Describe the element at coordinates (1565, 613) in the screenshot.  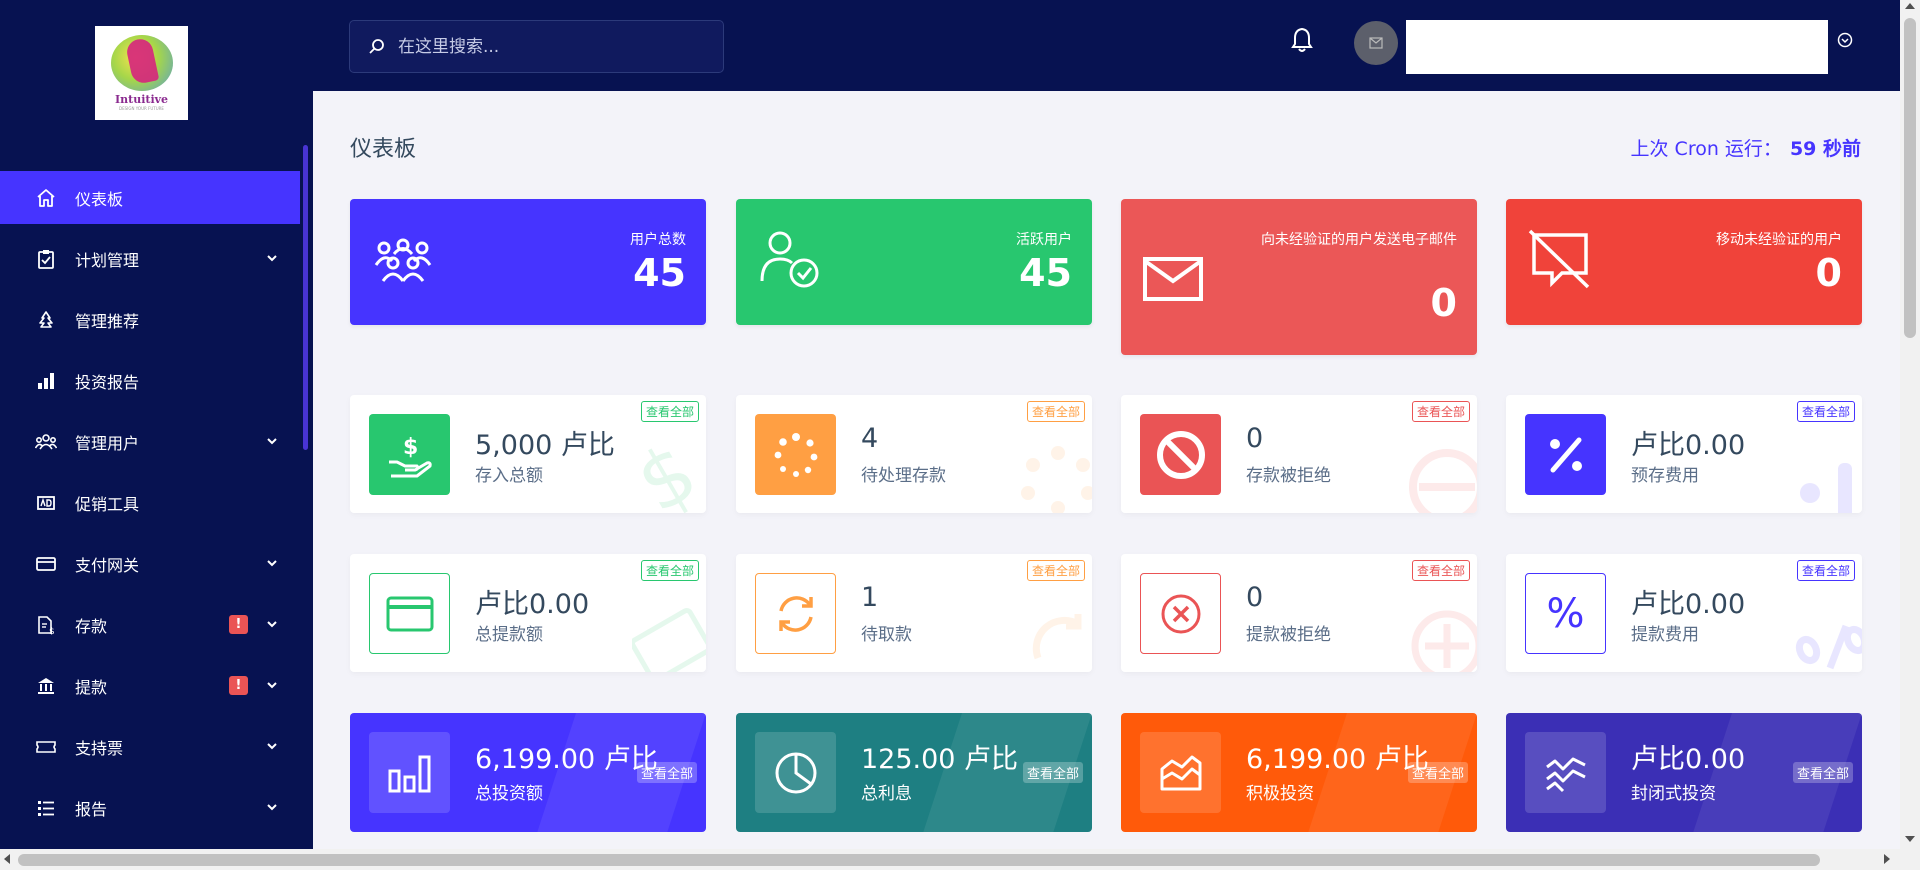
I see `percent-icon: %` at that location.